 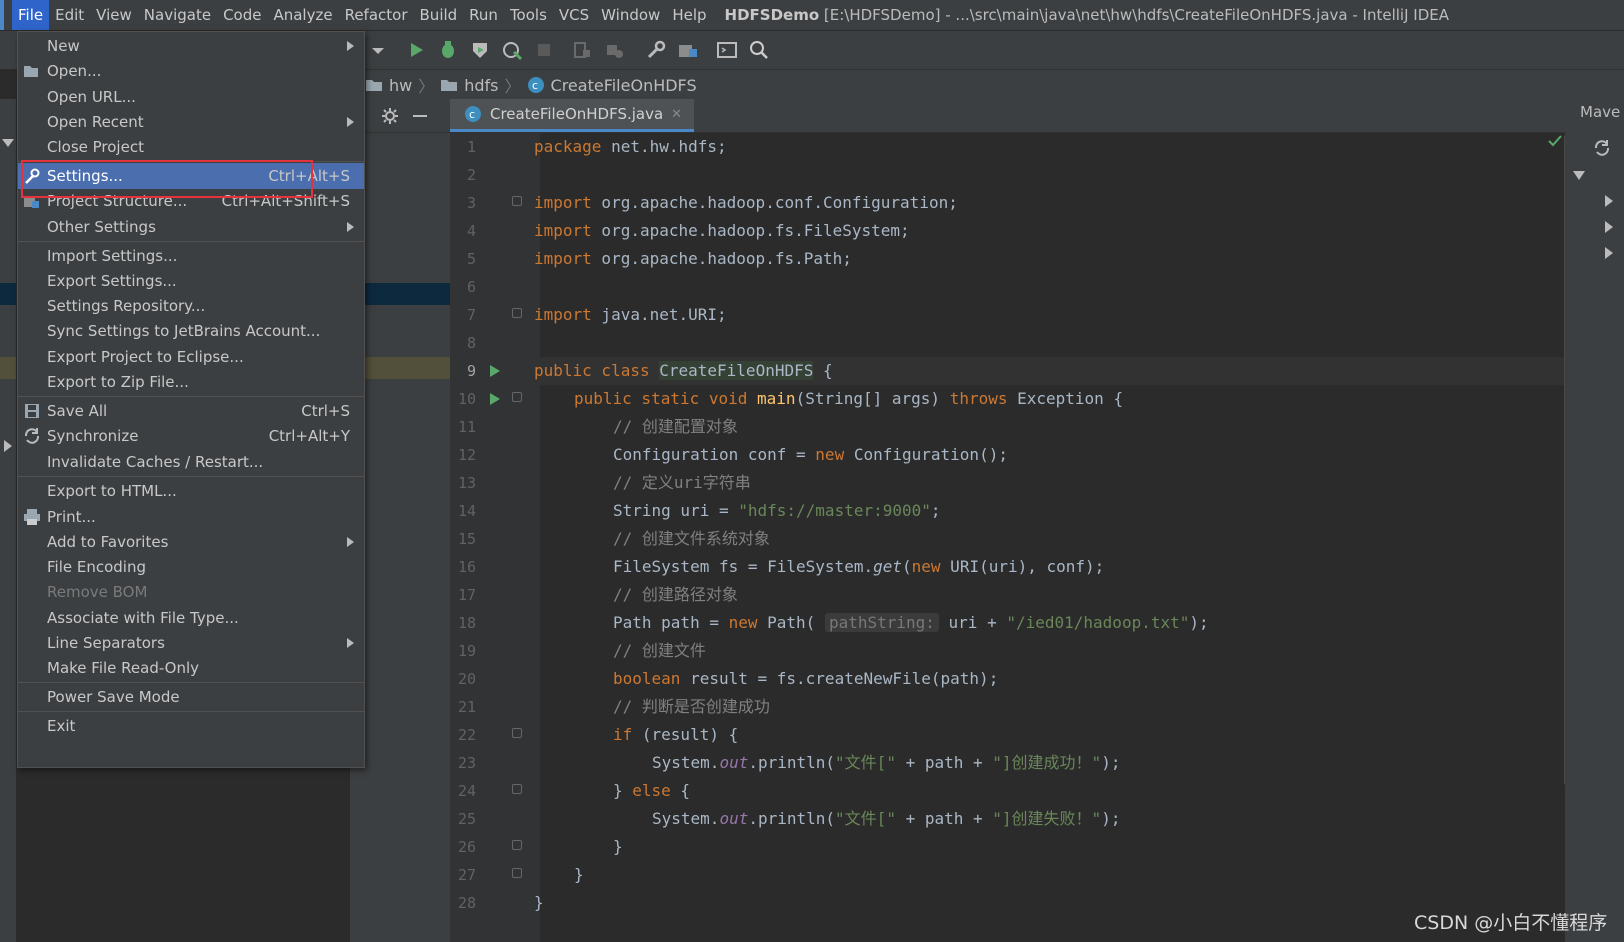 I want to click on code-line: }, so click(x=618, y=846).